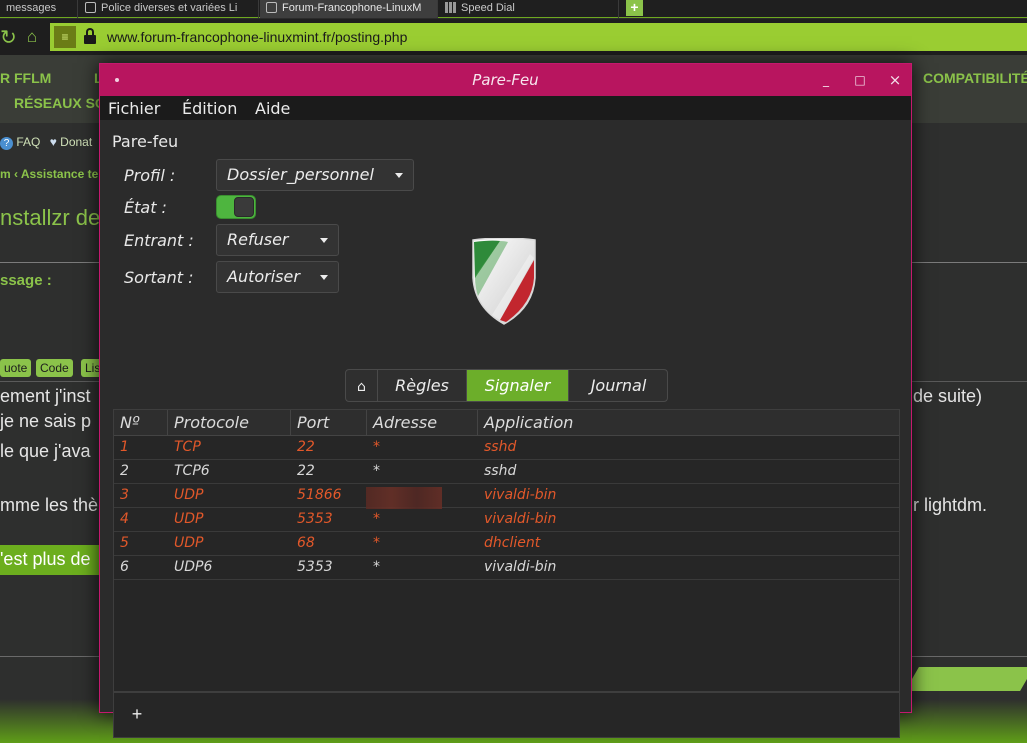 The width and height of the screenshot is (1027, 743). What do you see at coordinates (124, 447) in the screenshot?
I see `cell-no: 1` at bounding box center [124, 447].